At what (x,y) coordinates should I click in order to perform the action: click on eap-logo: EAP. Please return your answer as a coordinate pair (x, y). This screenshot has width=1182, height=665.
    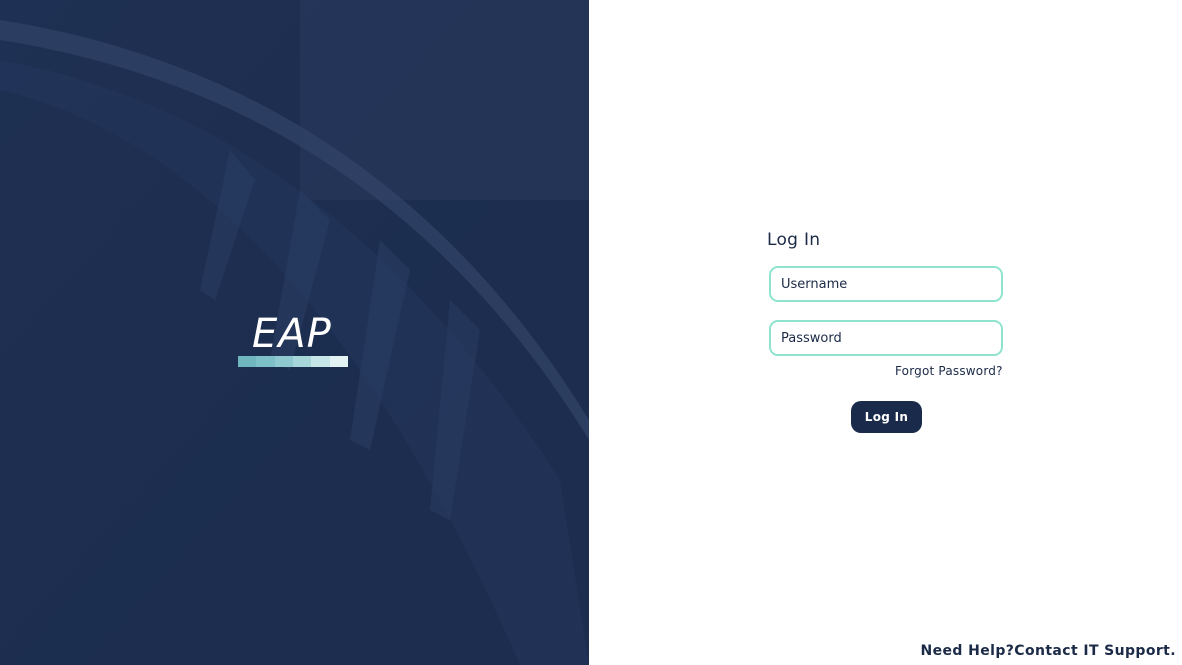
    Looking at the image, I should click on (293, 341).